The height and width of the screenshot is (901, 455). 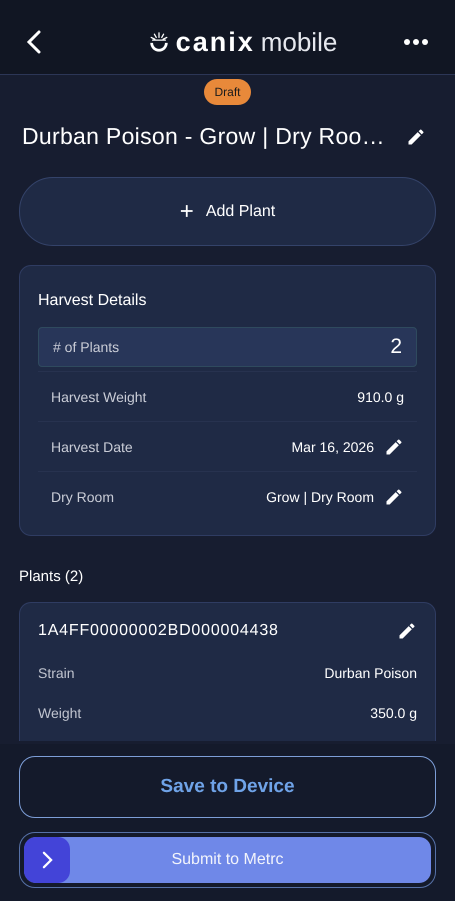 I want to click on plant-field-label: Strain, so click(x=56, y=673).